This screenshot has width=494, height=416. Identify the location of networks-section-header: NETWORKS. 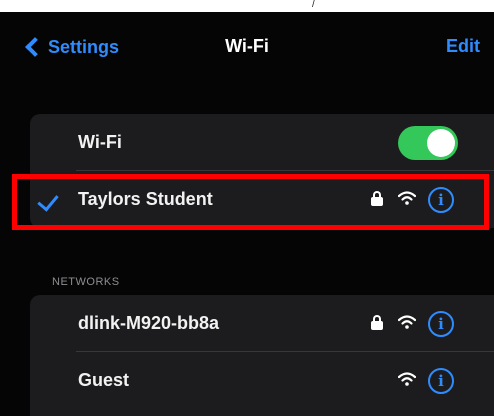
(86, 282).